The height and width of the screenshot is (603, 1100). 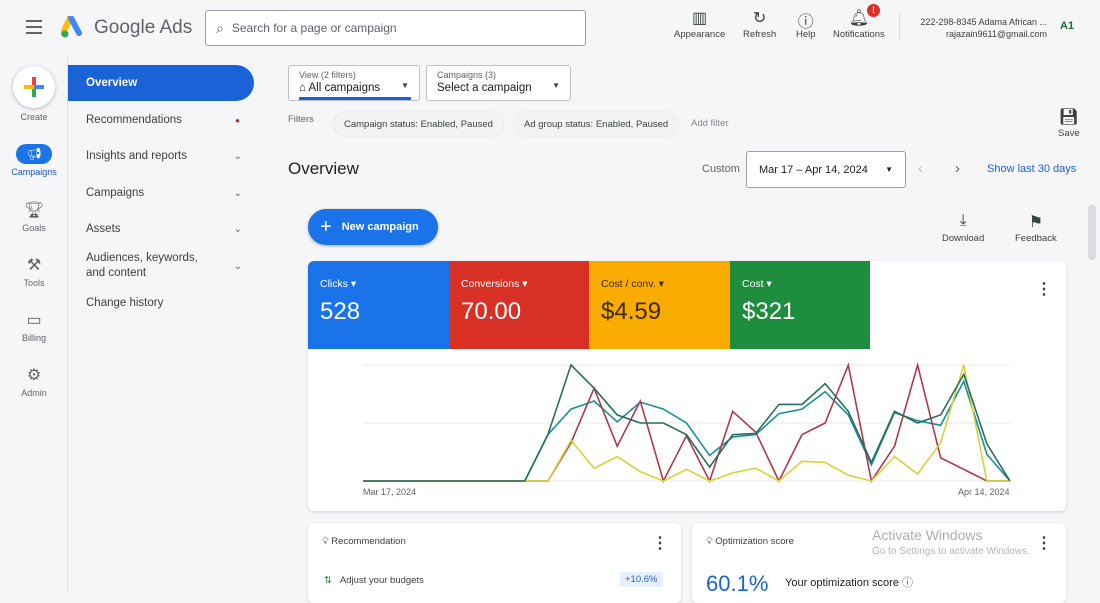 What do you see at coordinates (1092, 232) in the screenshot?
I see `scrollbar` at bounding box center [1092, 232].